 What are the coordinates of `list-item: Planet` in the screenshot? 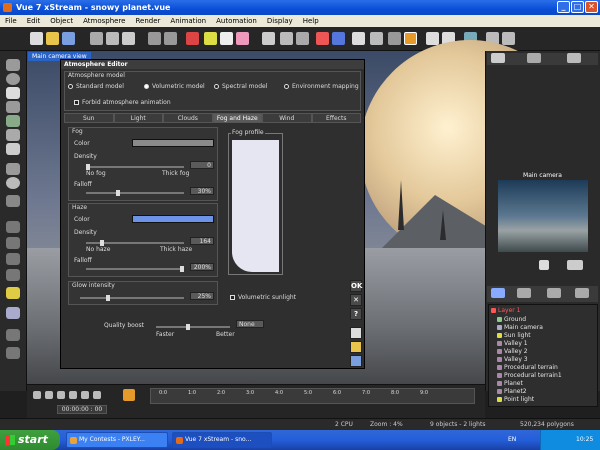 It's located at (510, 384).